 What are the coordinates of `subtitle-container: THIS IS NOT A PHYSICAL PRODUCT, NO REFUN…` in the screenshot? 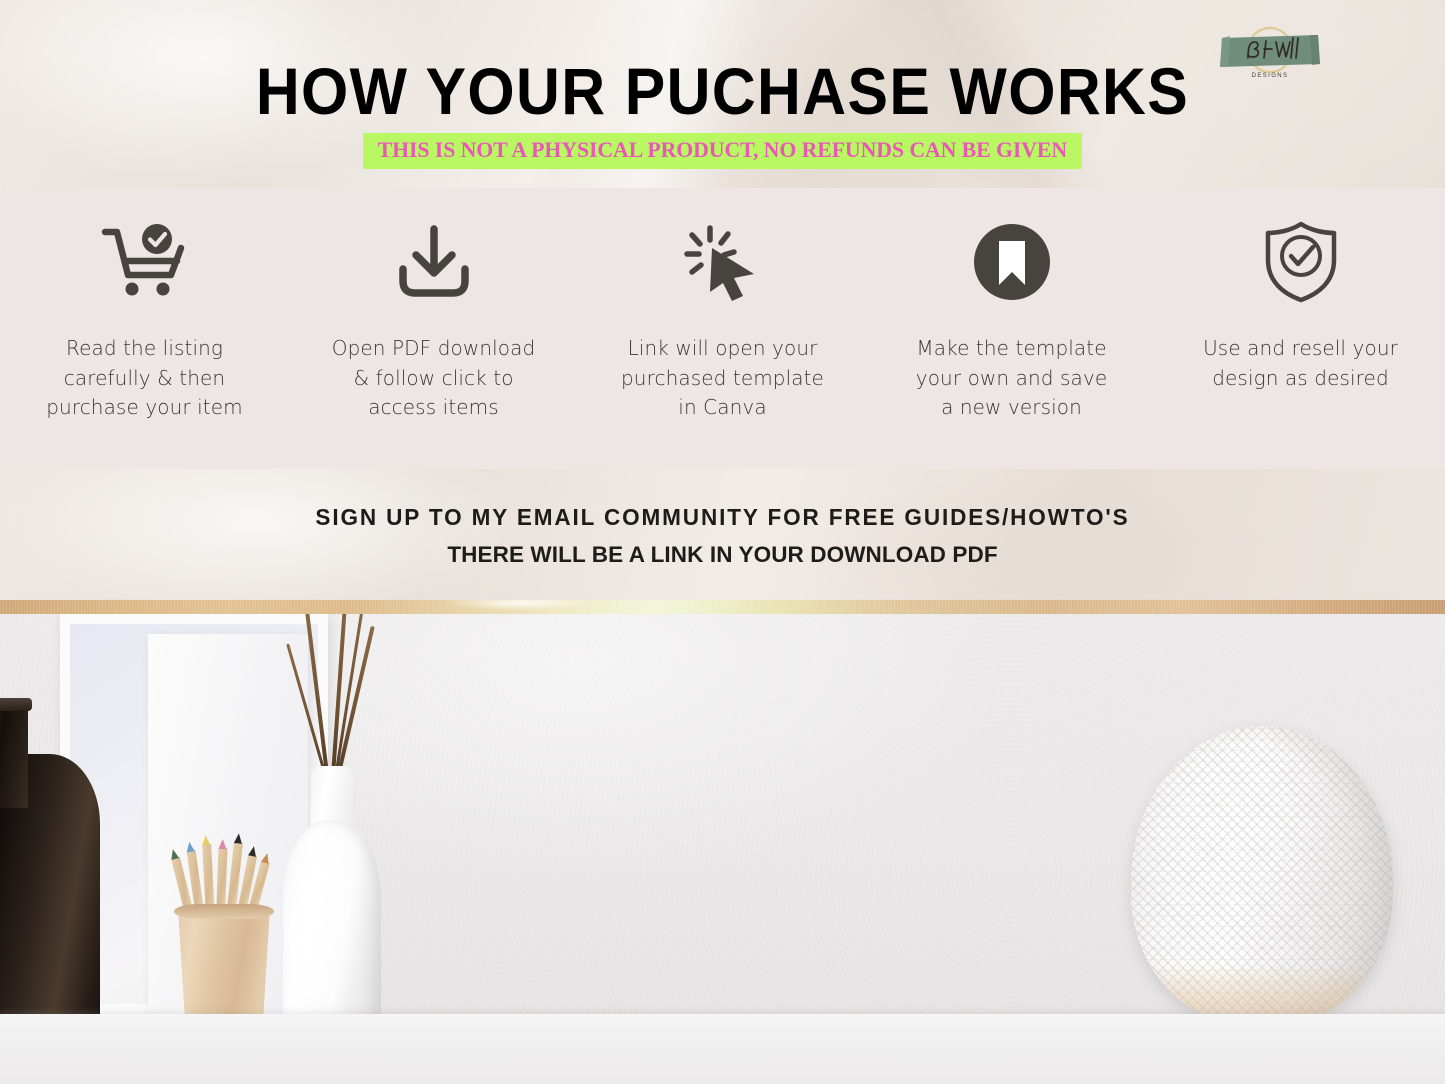 It's located at (722, 151).